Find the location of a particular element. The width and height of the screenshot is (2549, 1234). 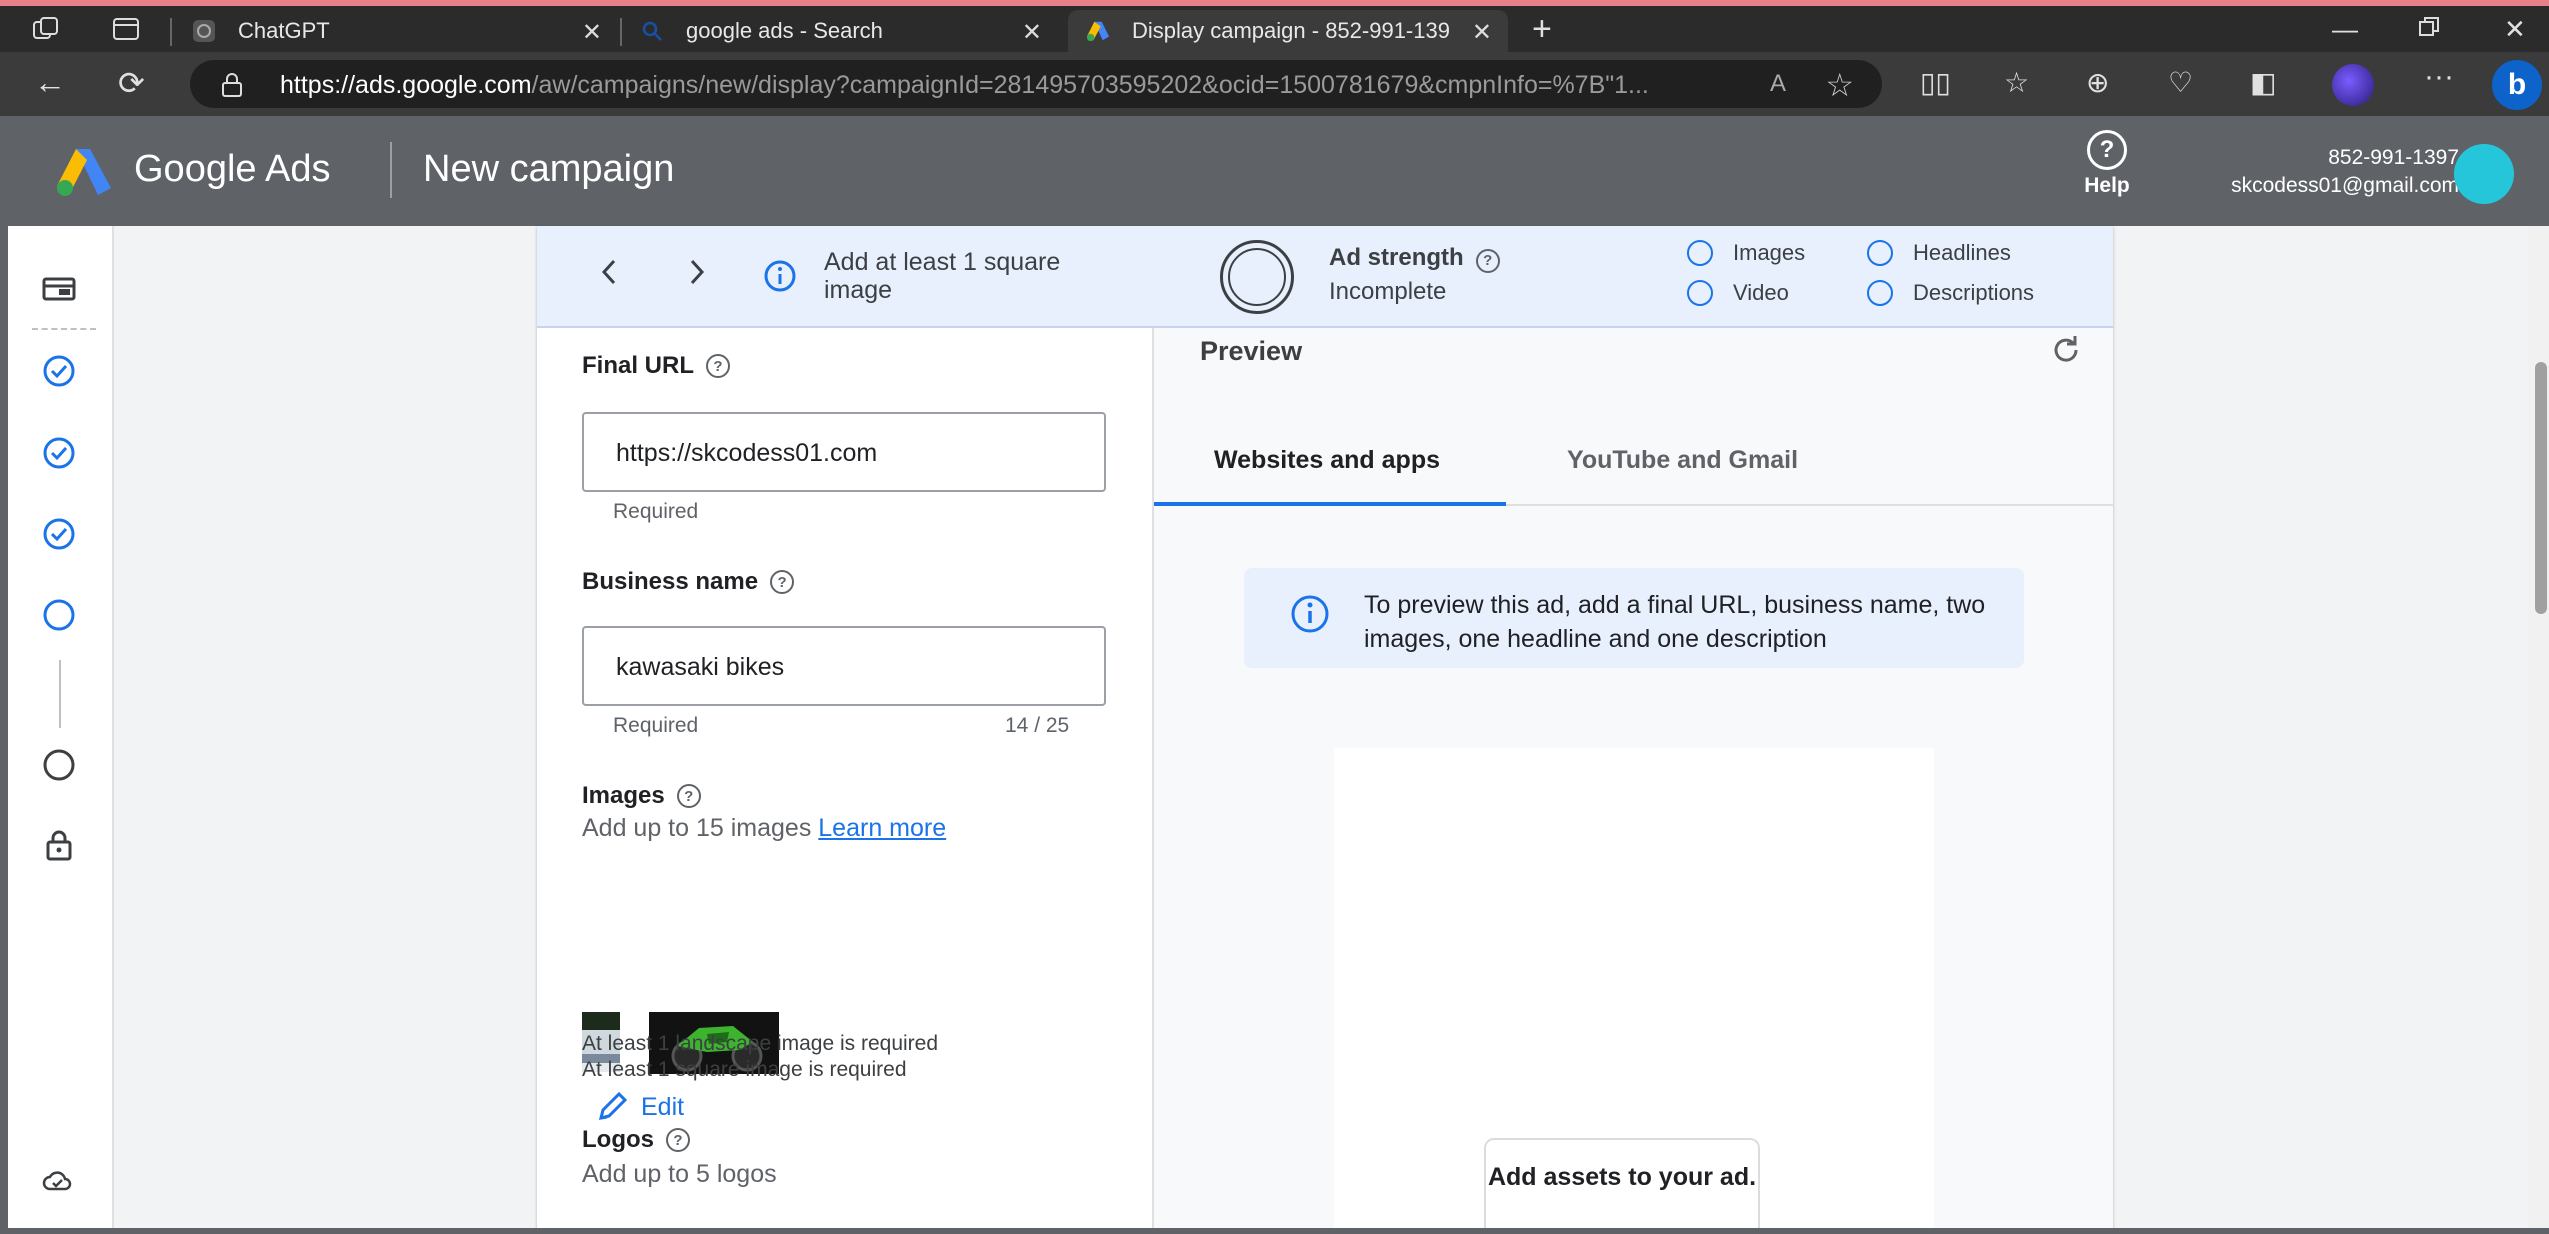

back-icon: ← is located at coordinates (50, 82).